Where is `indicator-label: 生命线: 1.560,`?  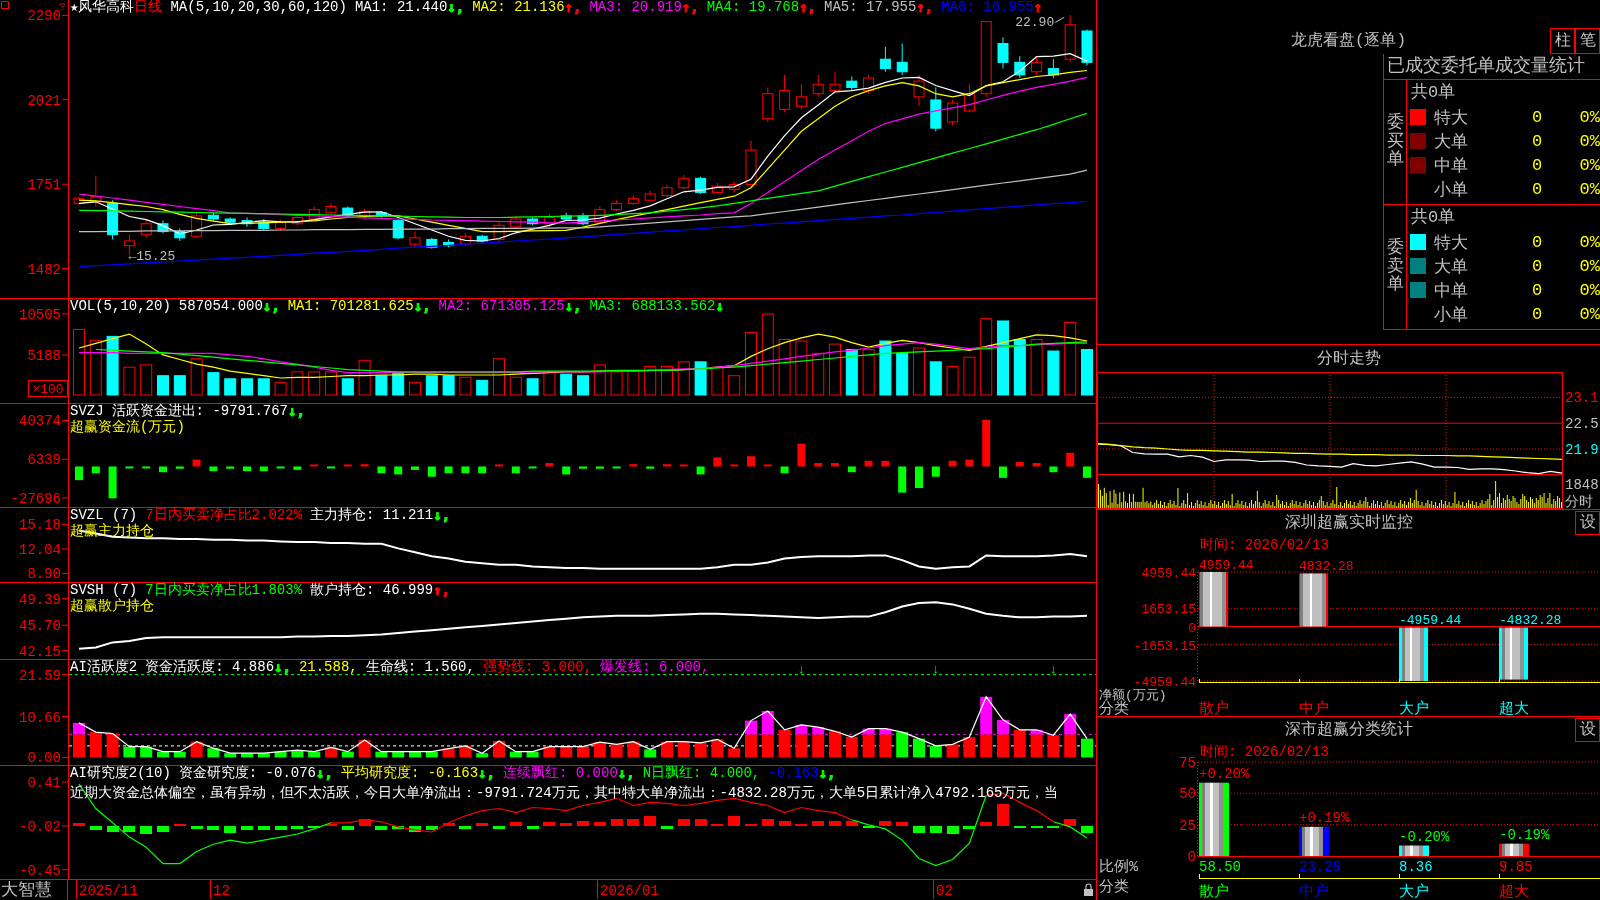
indicator-label: 生命线: 1.560, is located at coordinates (420, 667).